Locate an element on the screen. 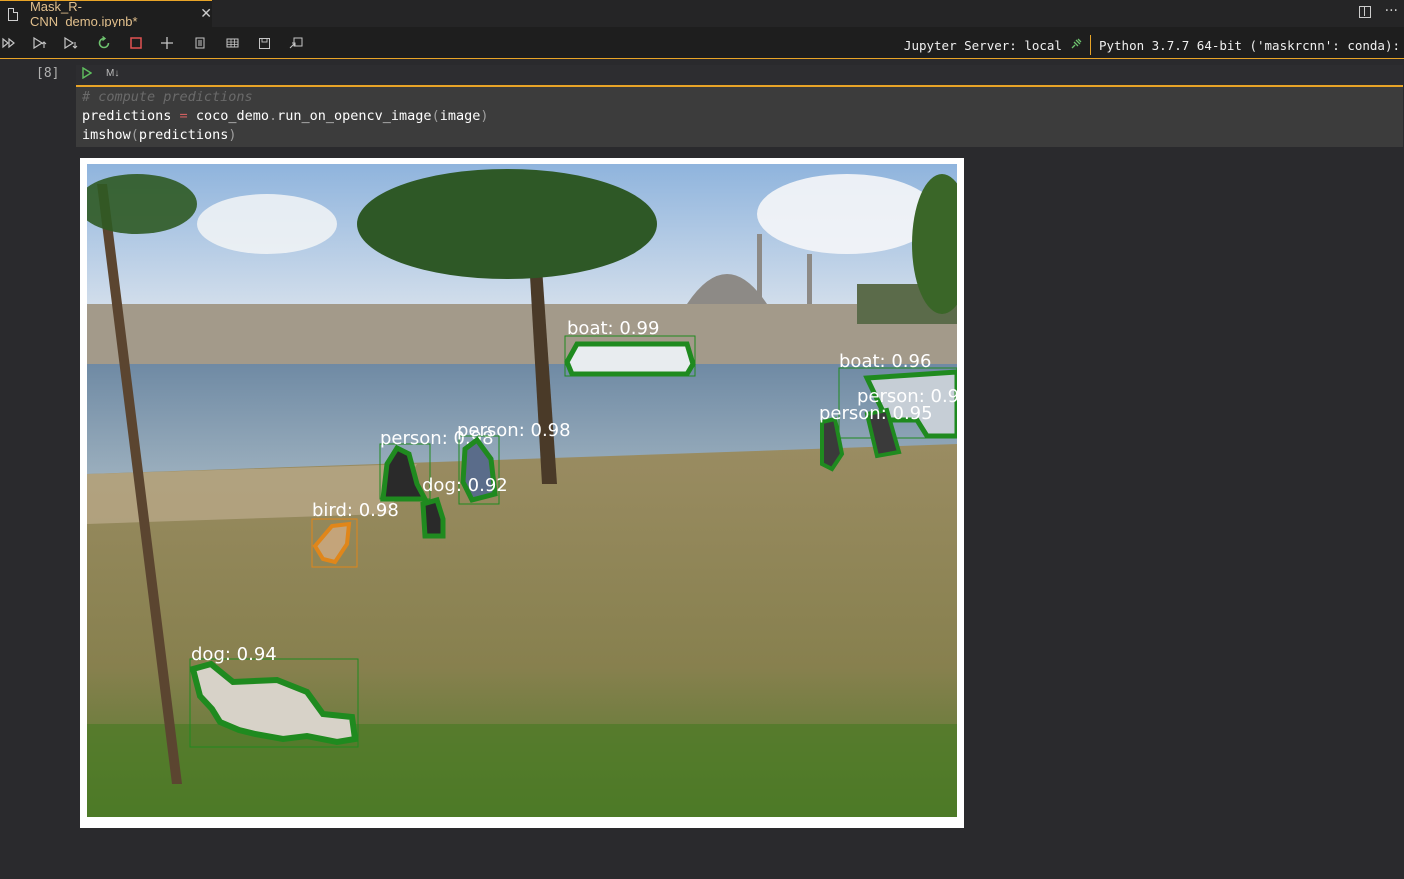 The width and height of the screenshot is (1404, 879). boat-mask is located at coordinates (630, 359).